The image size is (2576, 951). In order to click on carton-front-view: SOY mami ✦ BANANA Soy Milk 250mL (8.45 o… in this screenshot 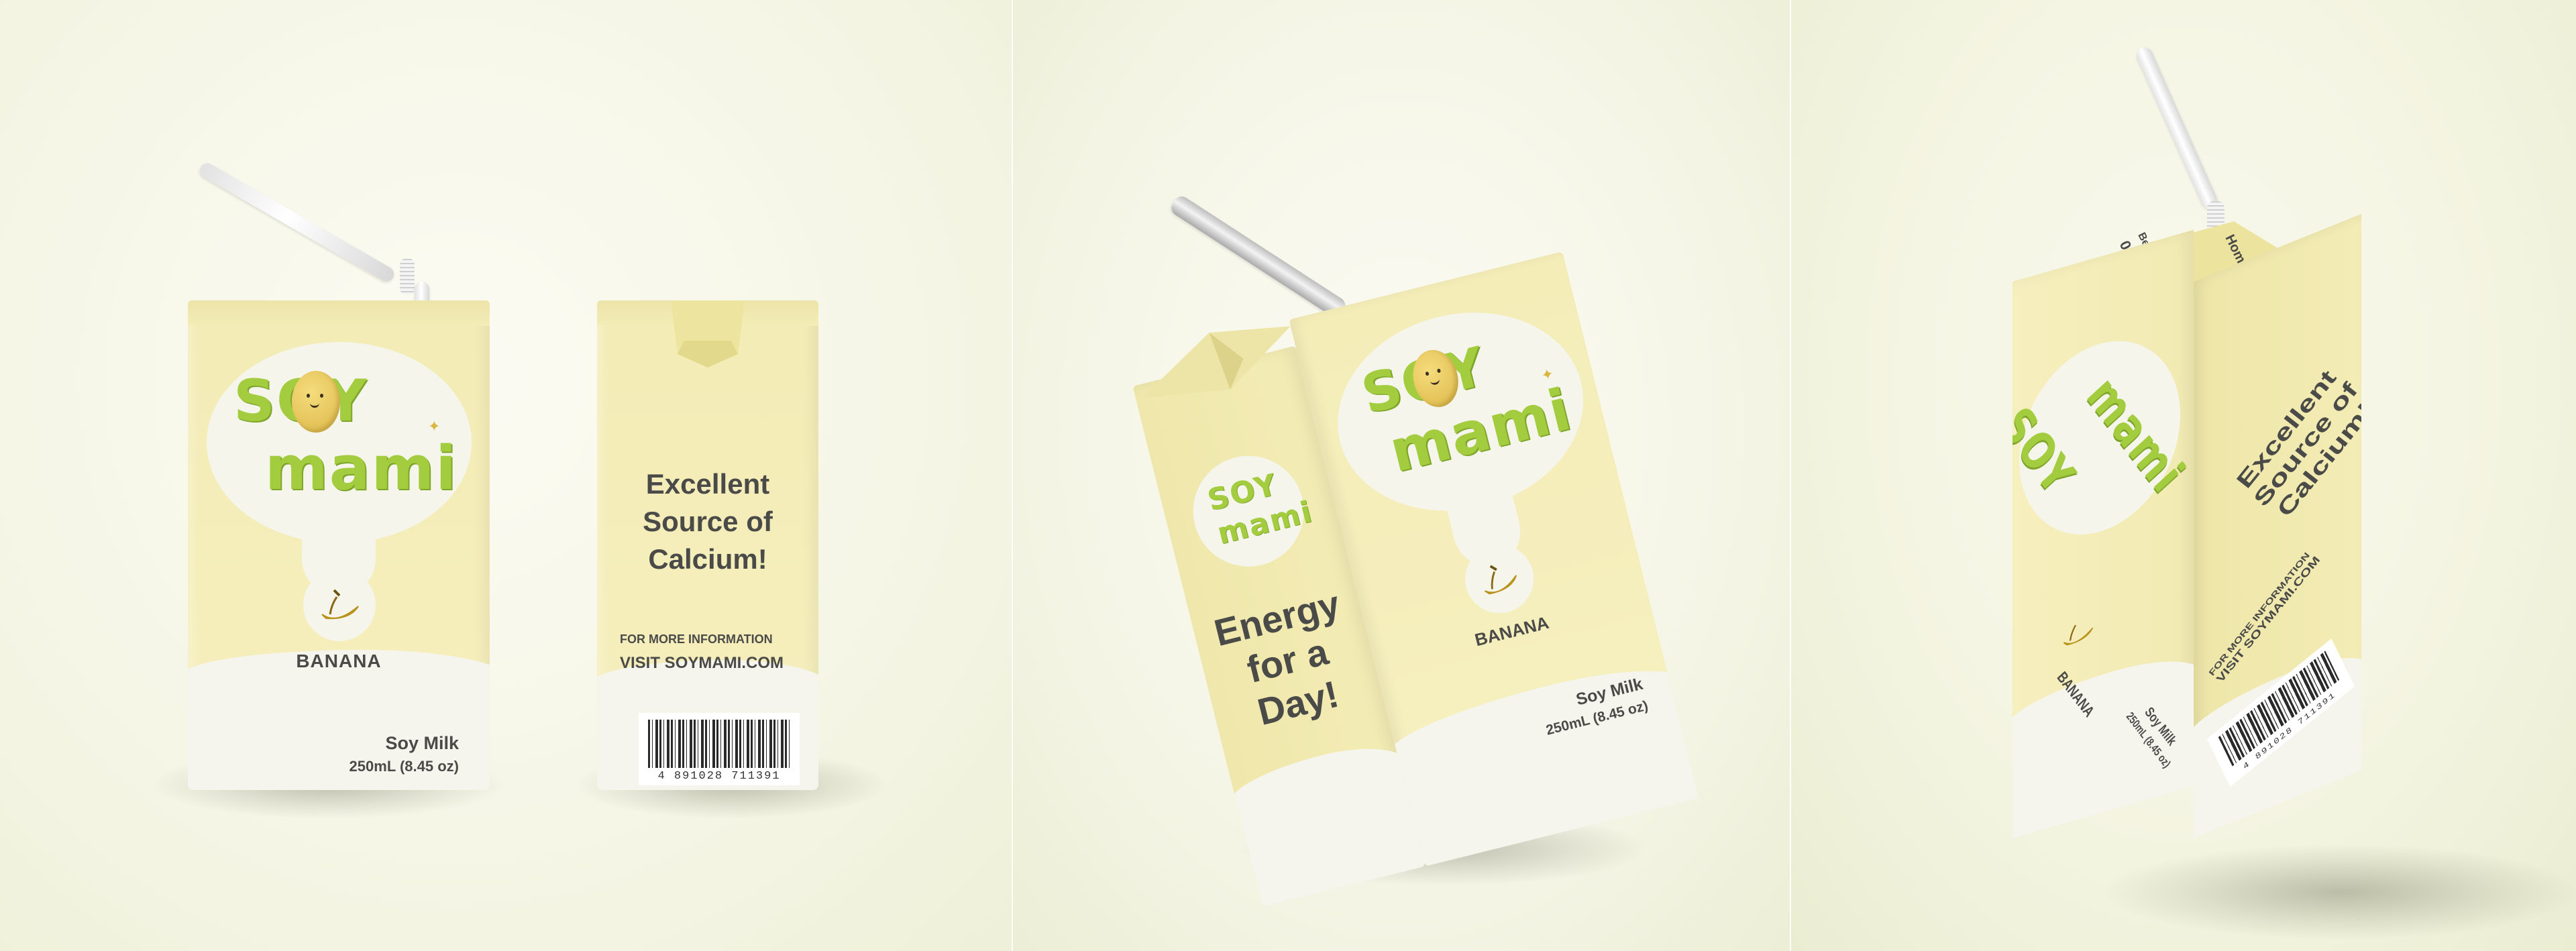, I will do `click(339, 545)`.